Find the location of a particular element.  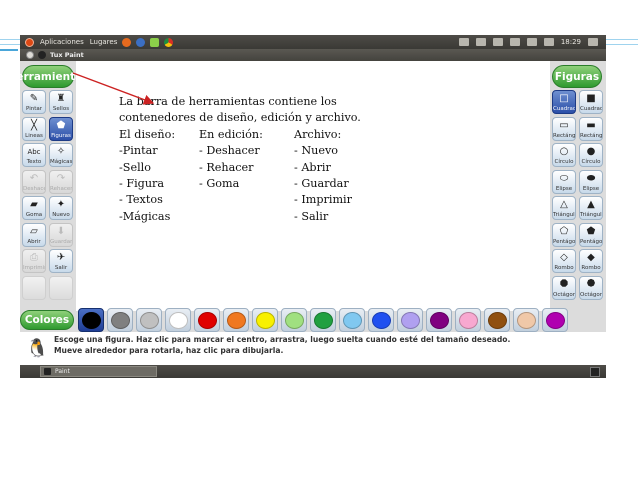

shape-rectangle-filled-button: ▬Rectángulo is located at coordinates (591, 128).